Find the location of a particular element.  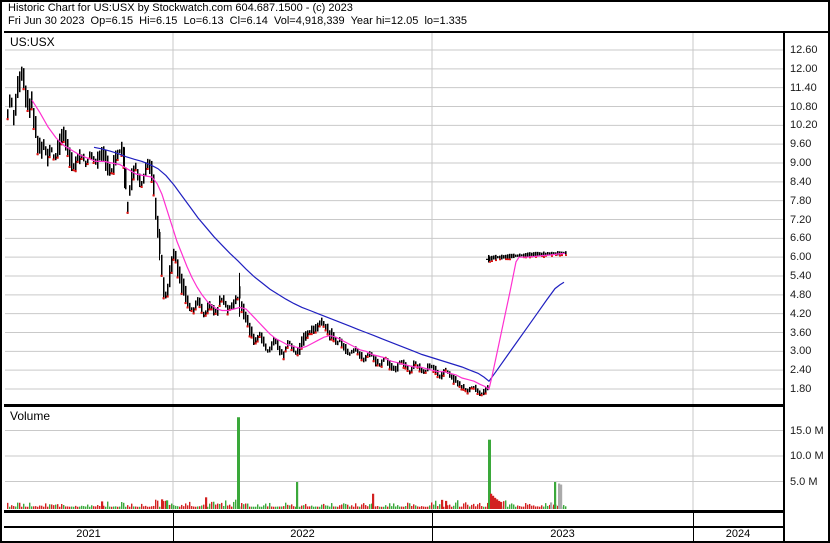

year-label: 2024 is located at coordinates (738, 534).